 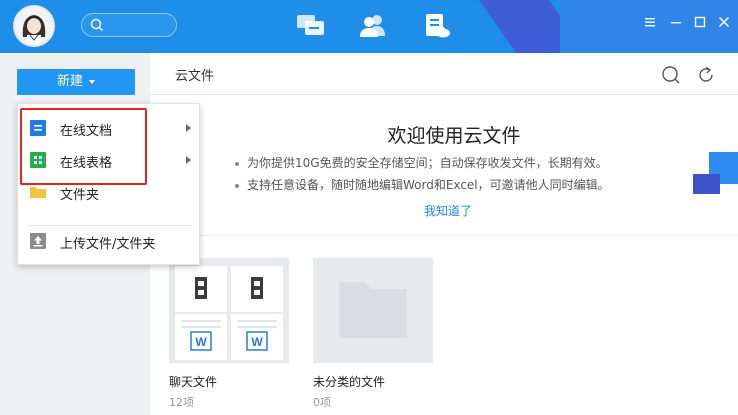 What do you see at coordinates (439, 26) in the screenshot?
I see `cloud-files-nav-icon` at bounding box center [439, 26].